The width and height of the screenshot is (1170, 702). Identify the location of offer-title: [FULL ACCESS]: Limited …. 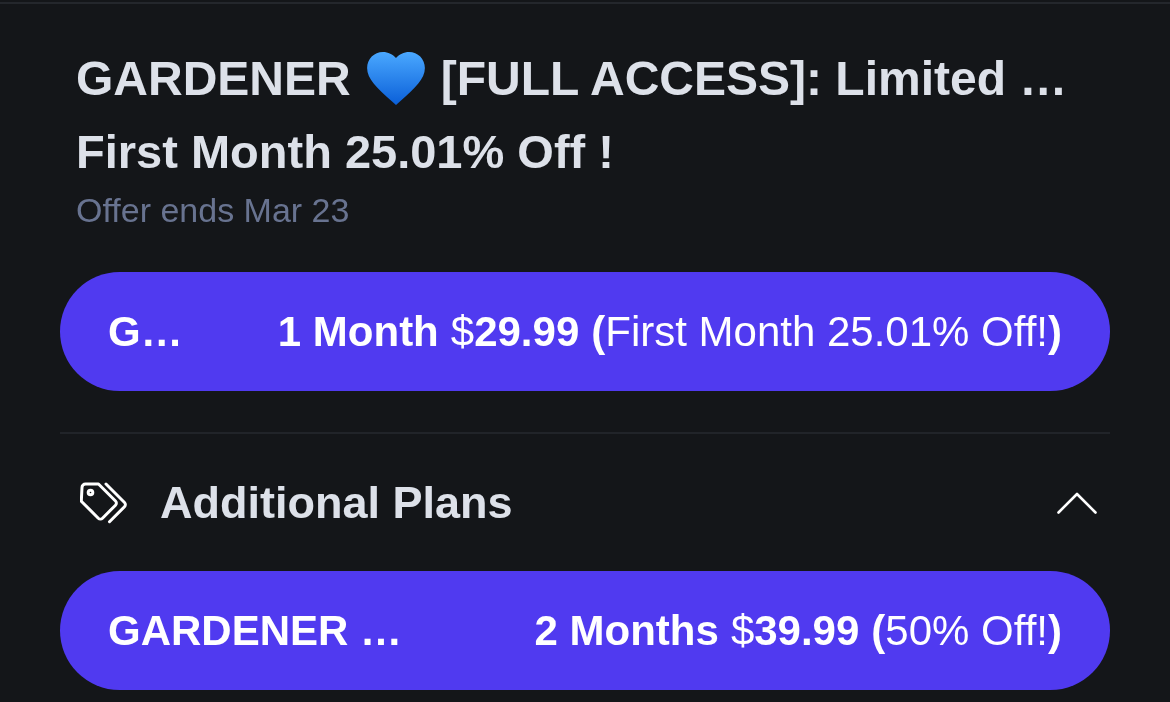
(754, 79).